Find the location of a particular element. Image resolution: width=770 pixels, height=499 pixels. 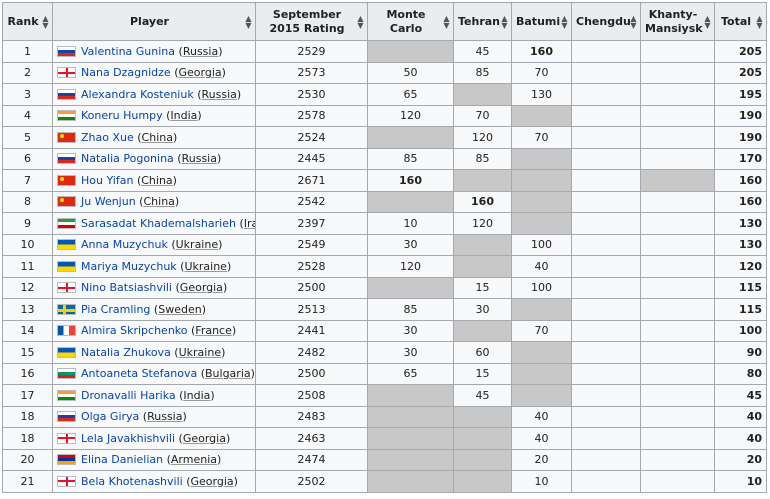

player-name-link: Olga Girya is located at coordinates (110, 416).